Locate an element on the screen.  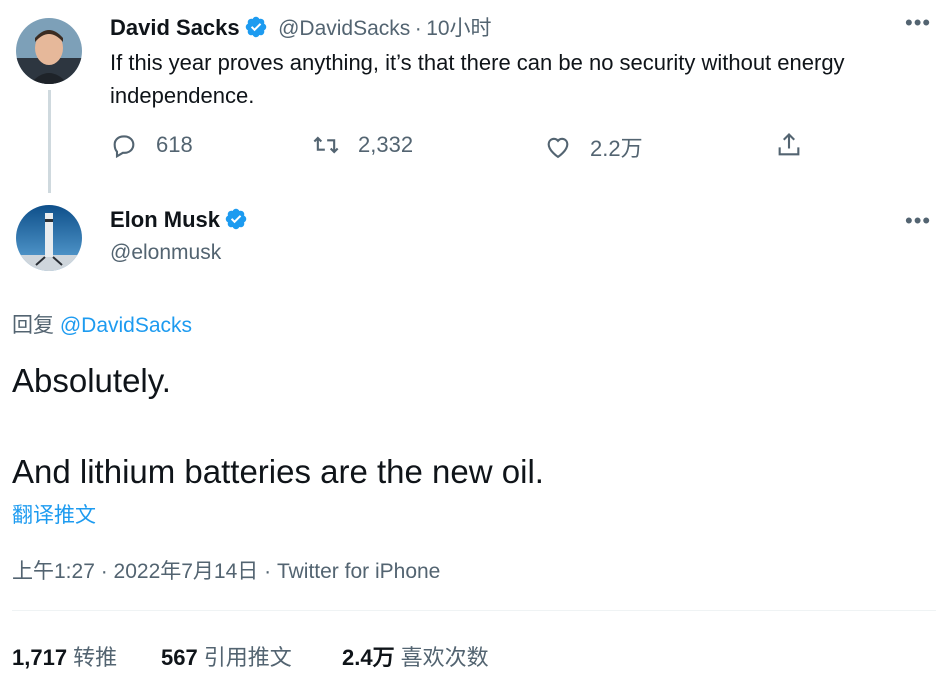
parent-tweet-header: David Sacks @DavidSacks · 10小时 is located at coordinates (301, 27).